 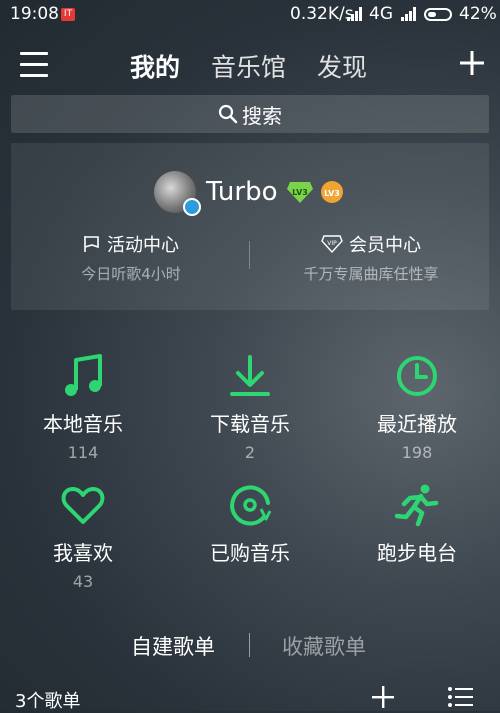 I want to click on status-time: 19:08, so click(x=34, y=14).